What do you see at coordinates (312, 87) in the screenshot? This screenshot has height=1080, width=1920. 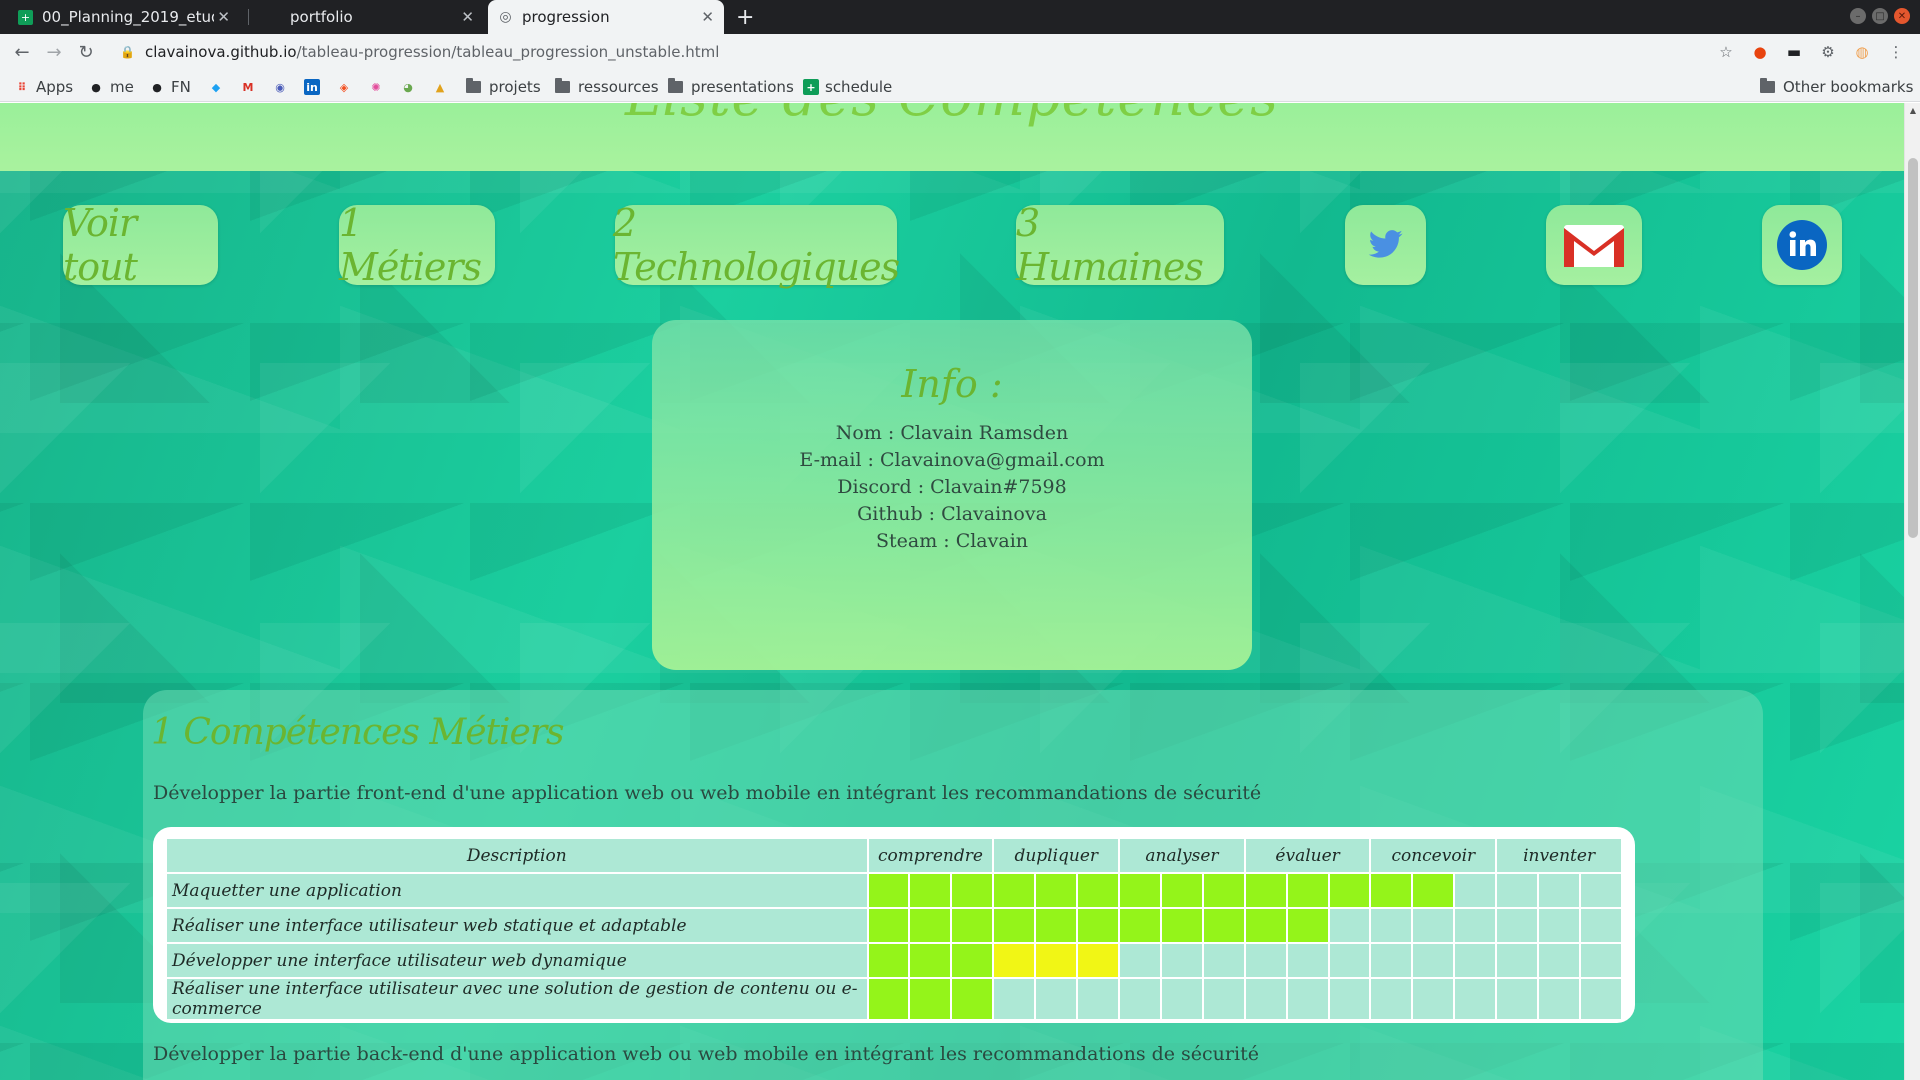 I see `linkedin-icon: in` at bounding box center [312, 87].